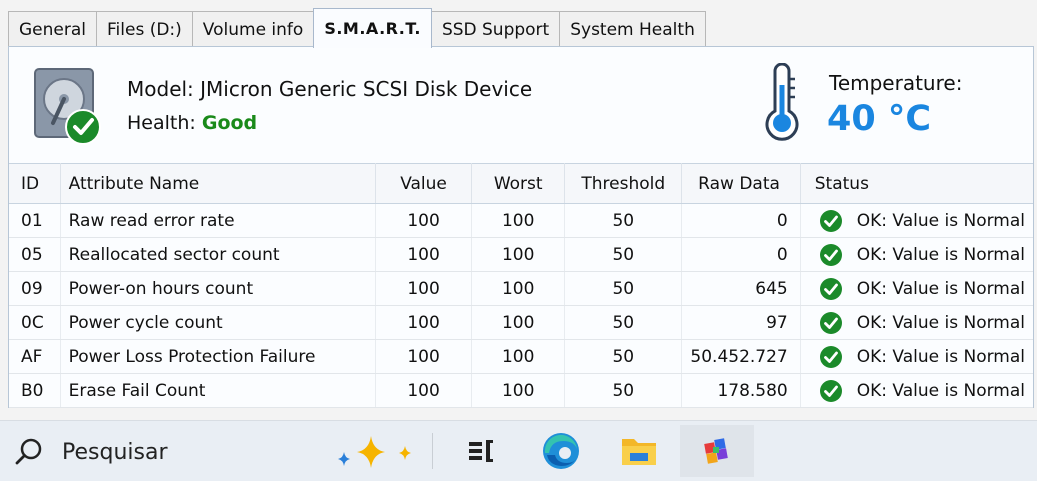 The image size is (1037, 481). I want to click on tab-general: General, so click(52, 29).